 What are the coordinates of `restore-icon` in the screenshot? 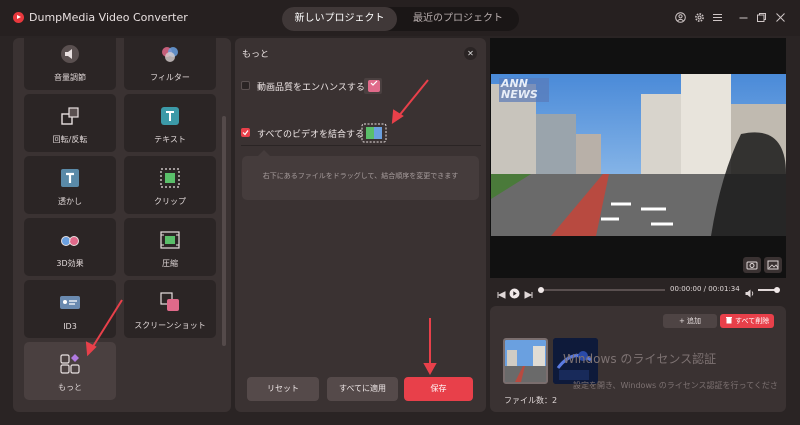 It's located at (761, 17).